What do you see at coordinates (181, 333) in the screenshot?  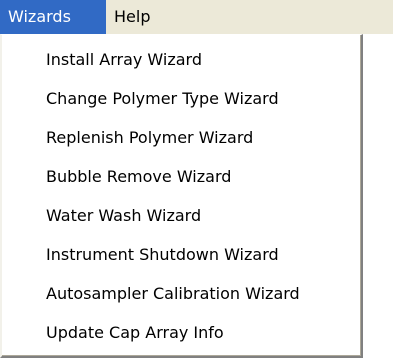 I see `menu-item-update-cap-array-info: Update Cap Array Info` at bounding box center [181, 333].